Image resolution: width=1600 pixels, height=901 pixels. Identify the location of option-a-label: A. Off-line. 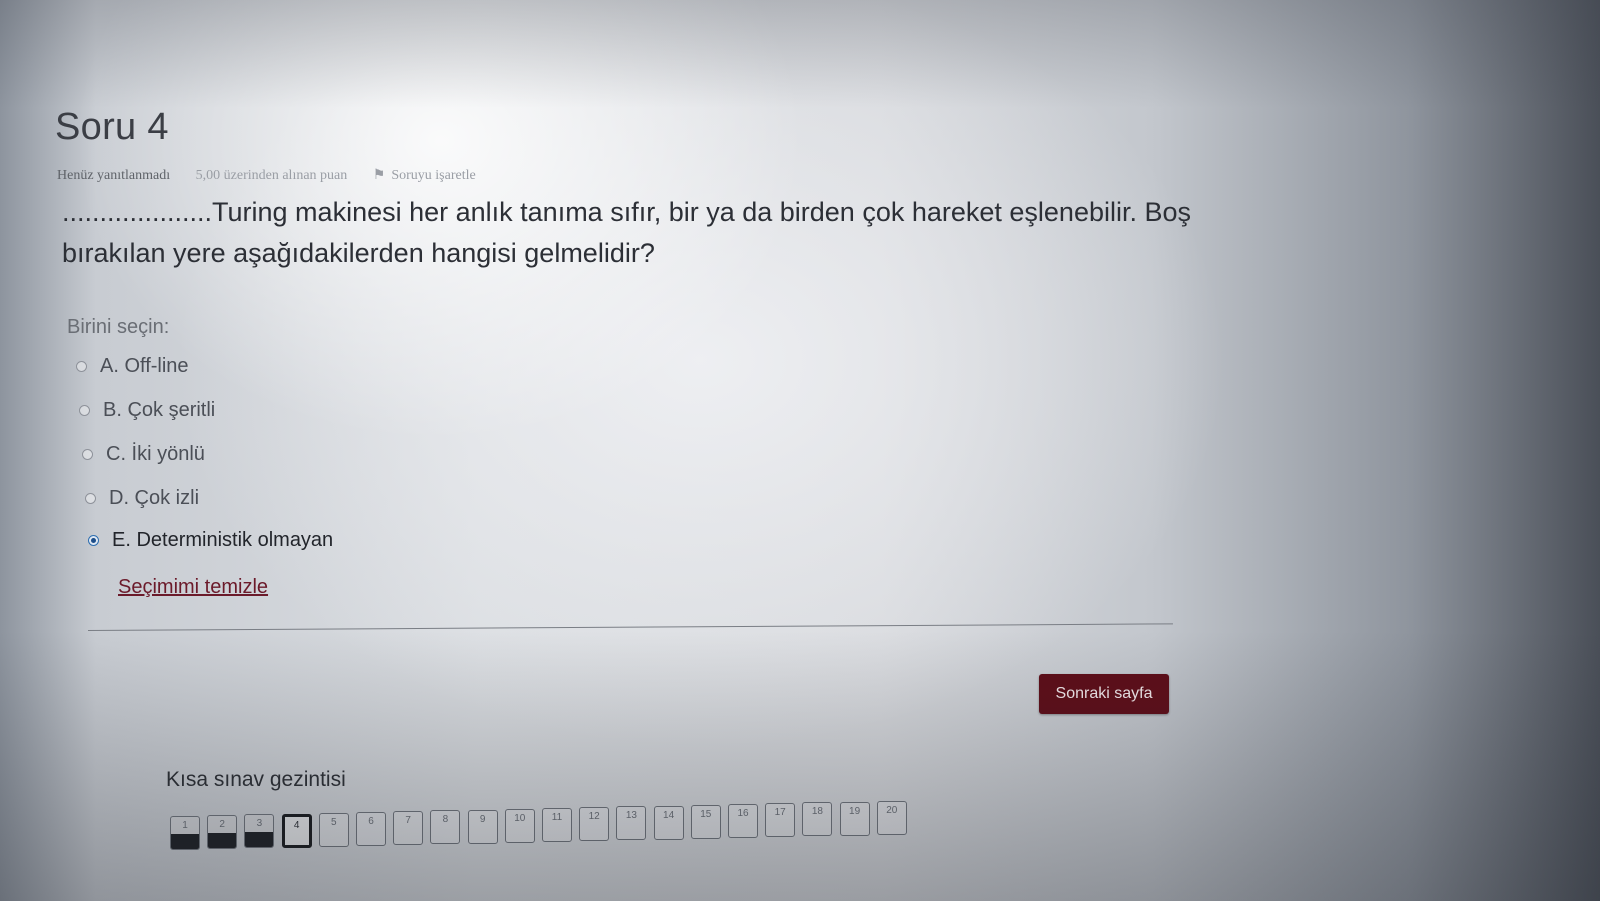
(144, 366).